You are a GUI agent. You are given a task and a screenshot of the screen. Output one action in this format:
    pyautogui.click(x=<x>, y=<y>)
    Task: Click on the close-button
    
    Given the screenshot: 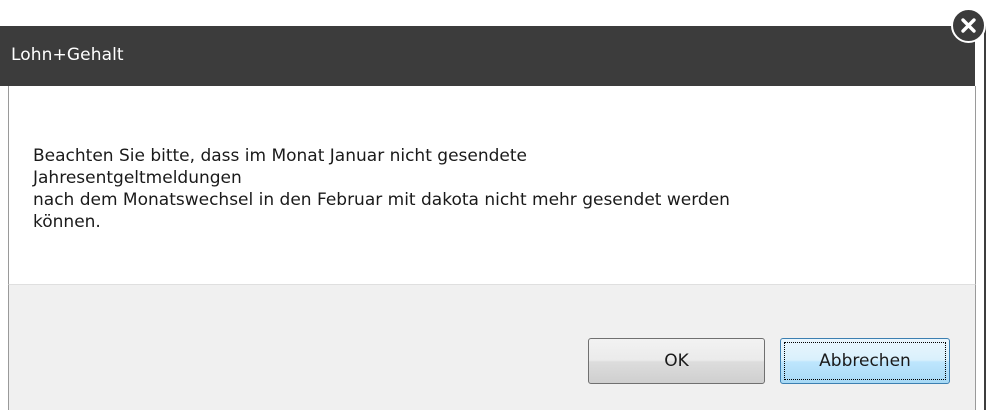 What is the action you would take?
    pyautogui.click(x=968, y=25)
    